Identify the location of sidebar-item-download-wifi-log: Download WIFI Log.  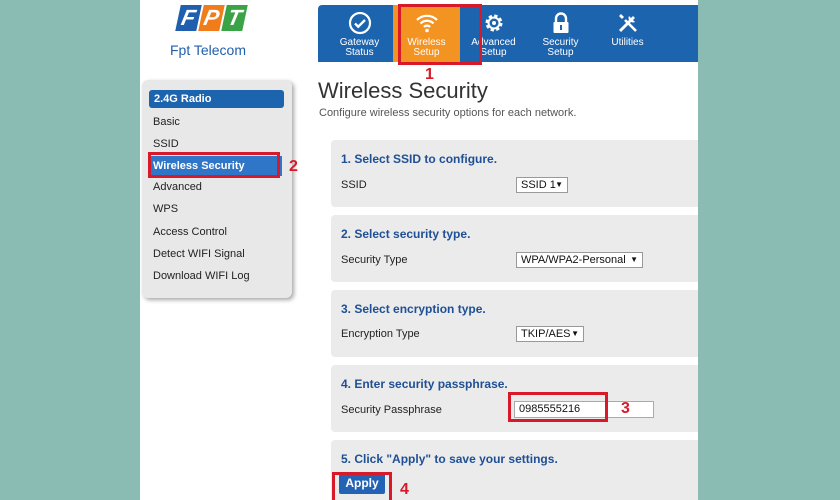
(217, 276).